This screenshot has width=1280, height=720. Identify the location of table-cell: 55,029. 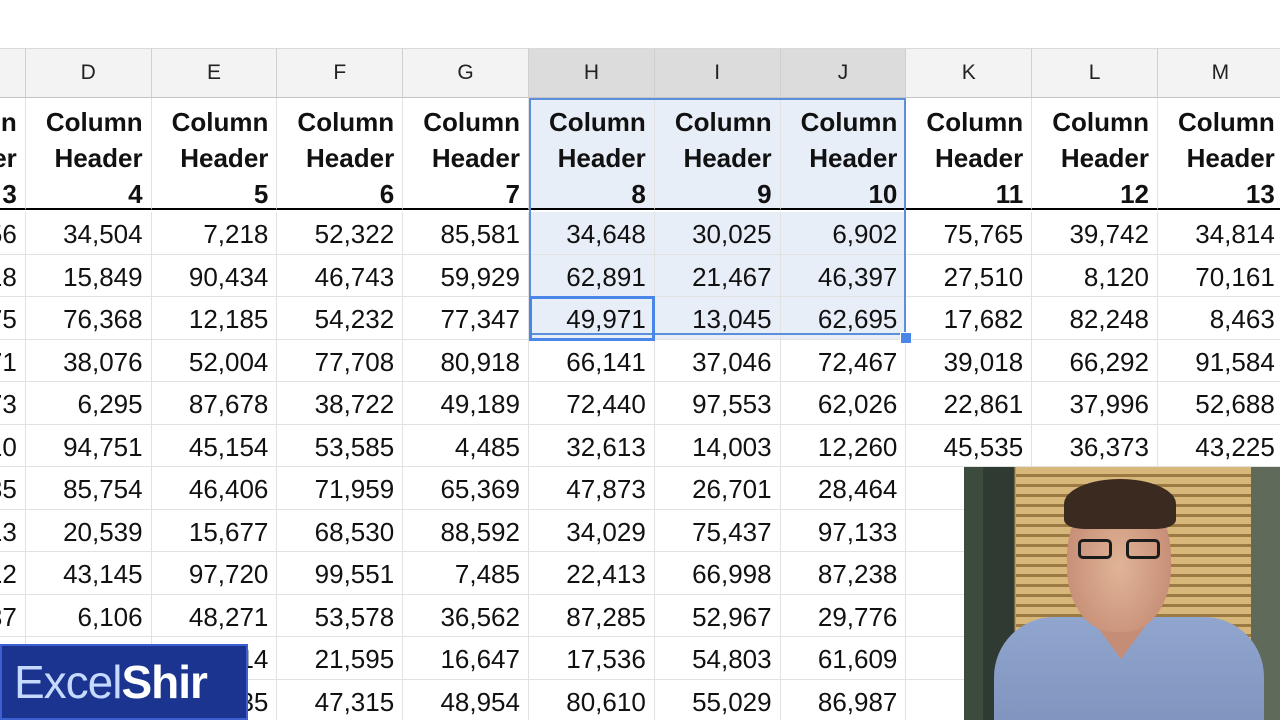
(718, 699).